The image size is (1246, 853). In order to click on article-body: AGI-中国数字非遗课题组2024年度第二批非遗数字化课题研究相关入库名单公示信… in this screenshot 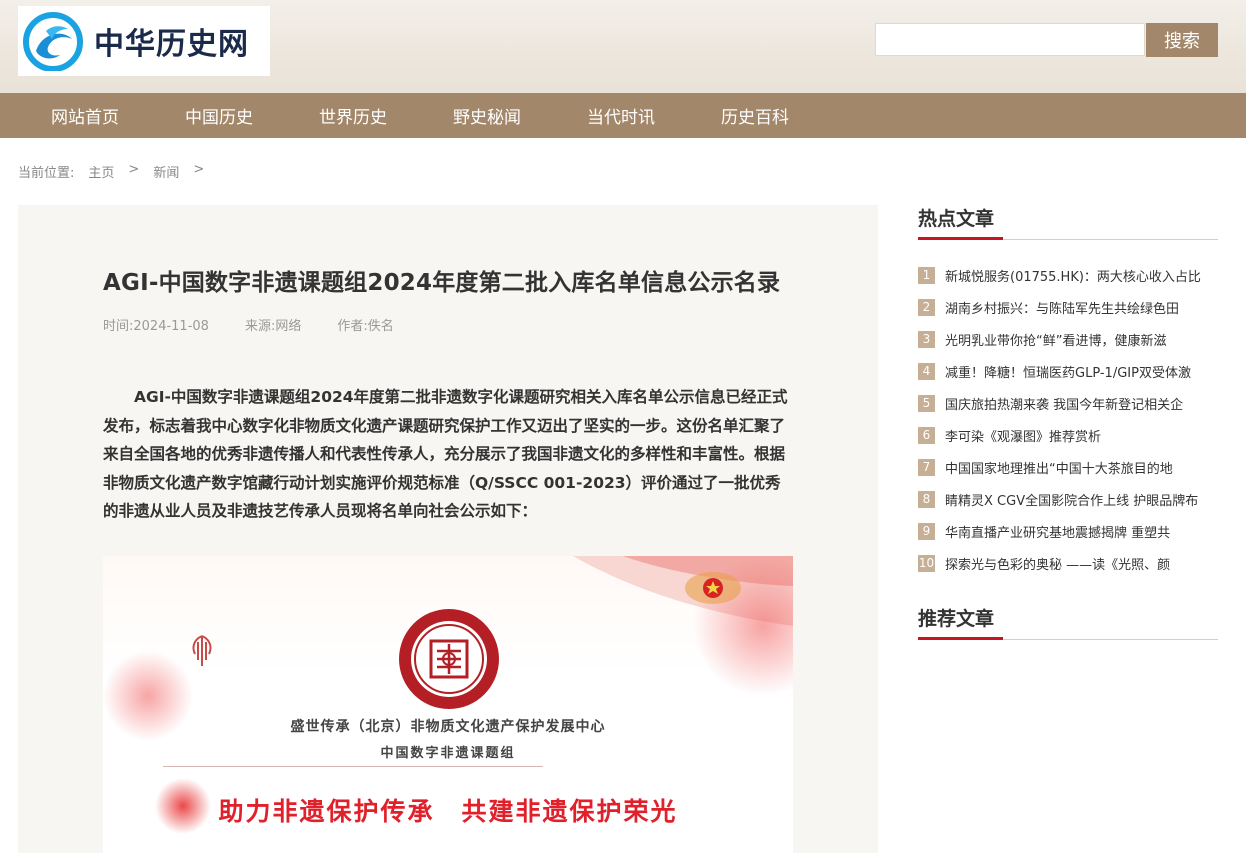, I will do `click(445, 454)`.